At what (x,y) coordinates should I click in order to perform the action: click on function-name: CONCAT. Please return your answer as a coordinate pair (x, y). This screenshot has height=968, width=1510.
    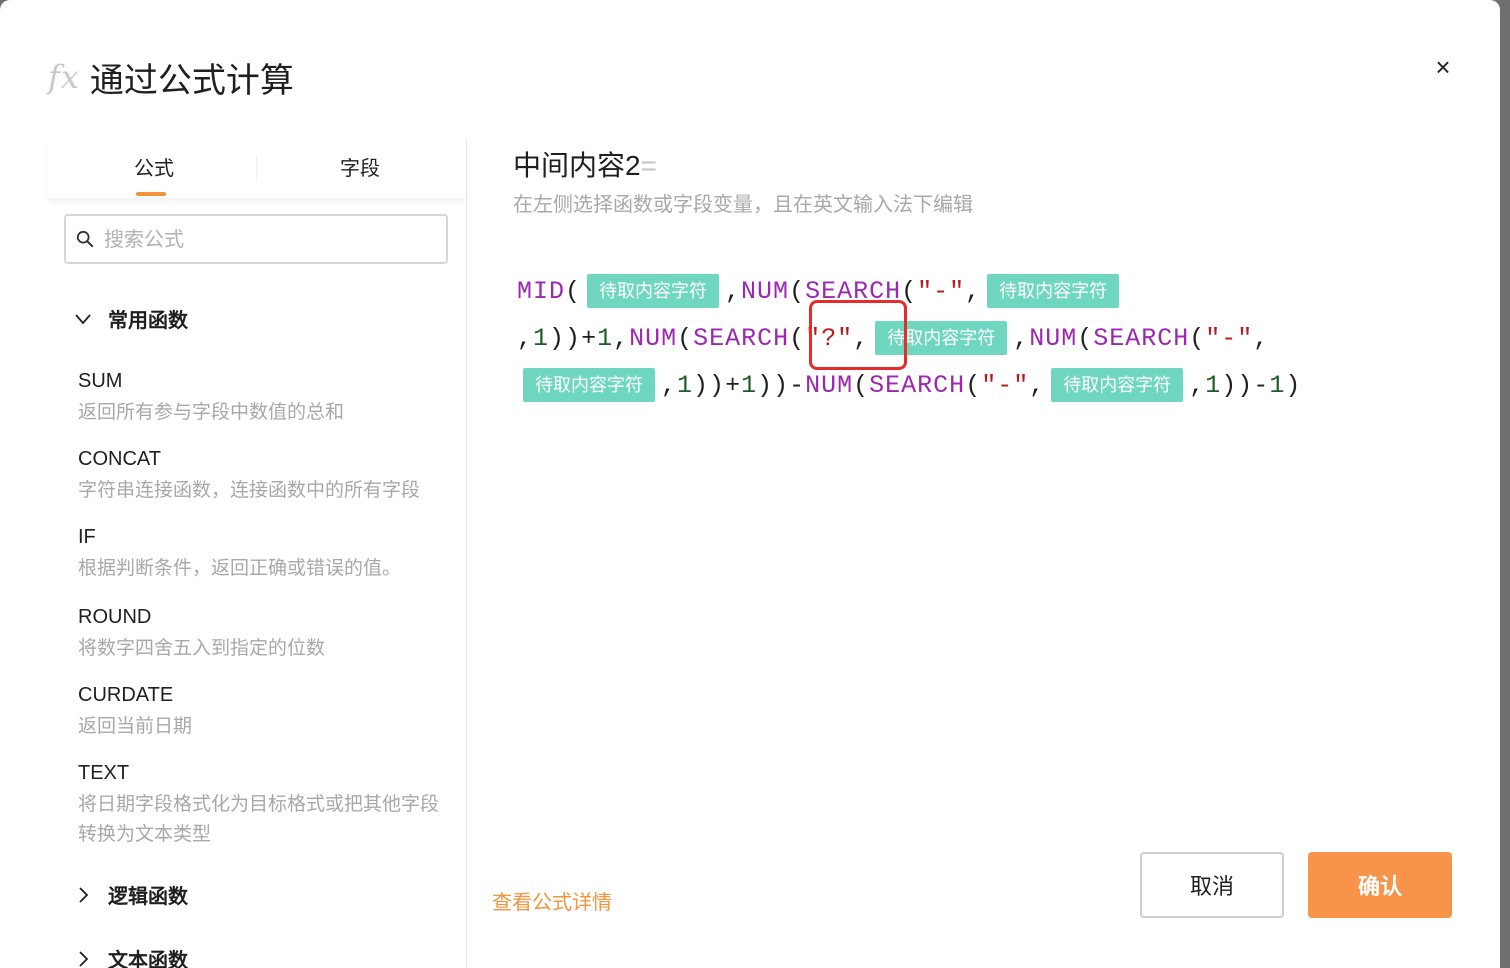
    Looking at the image, I should click on (119, 459).